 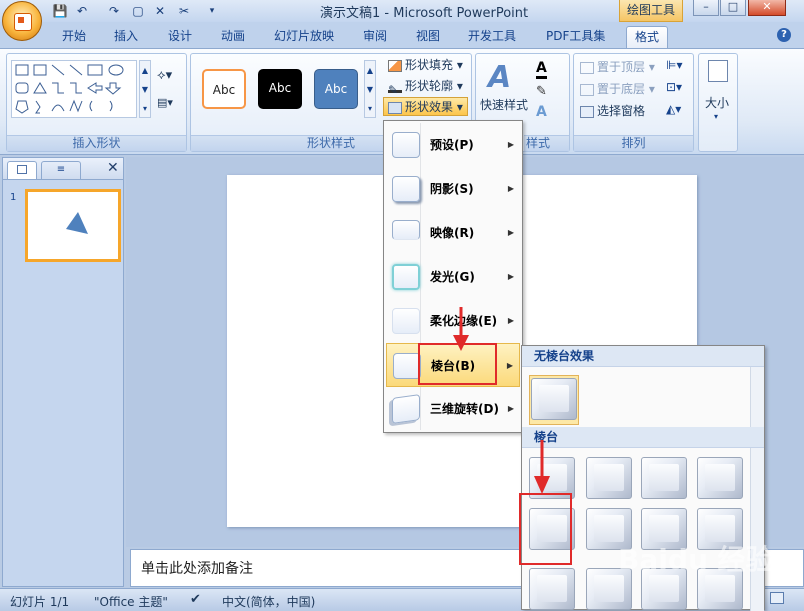 I want to click on quick-styles-button: 快速样式, so click(x=504, y=104).